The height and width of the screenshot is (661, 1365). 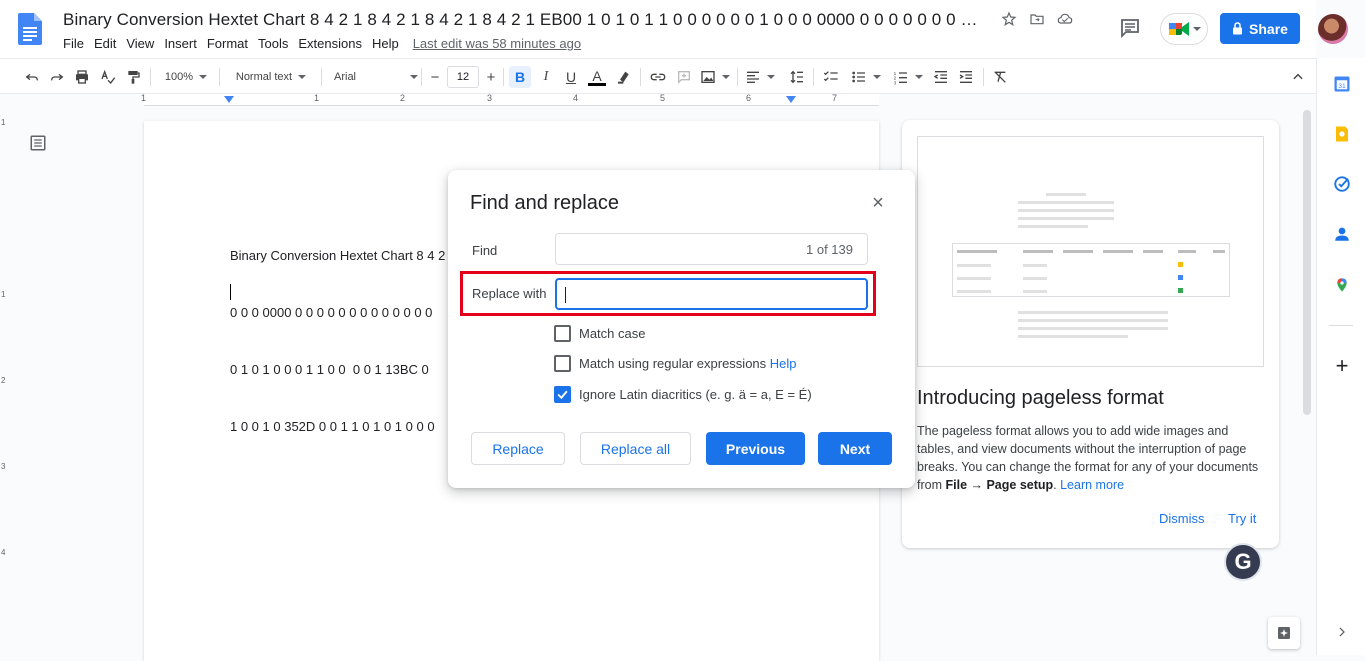 I want to click on previous-button: Previous, so click(x=755, y=448).